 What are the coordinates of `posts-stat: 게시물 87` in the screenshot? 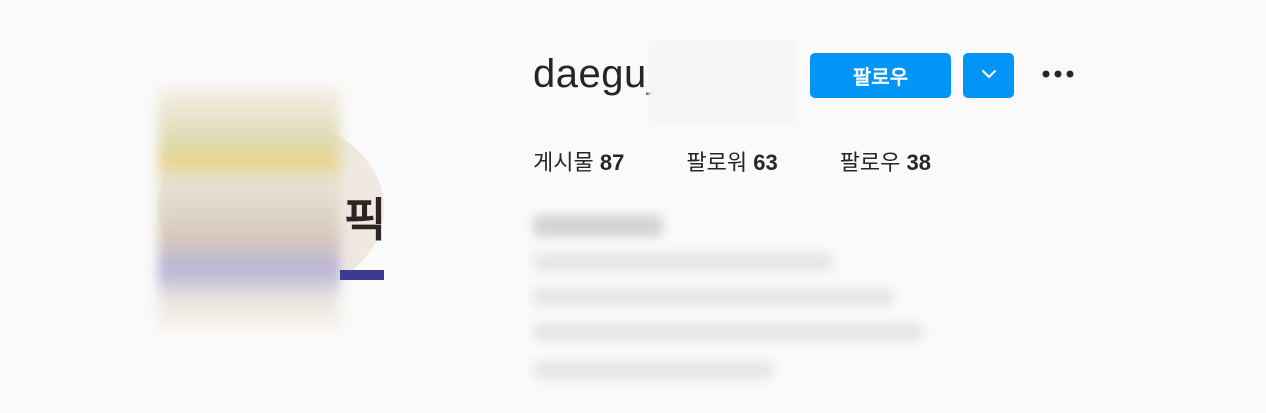 It's located at (578, 161).